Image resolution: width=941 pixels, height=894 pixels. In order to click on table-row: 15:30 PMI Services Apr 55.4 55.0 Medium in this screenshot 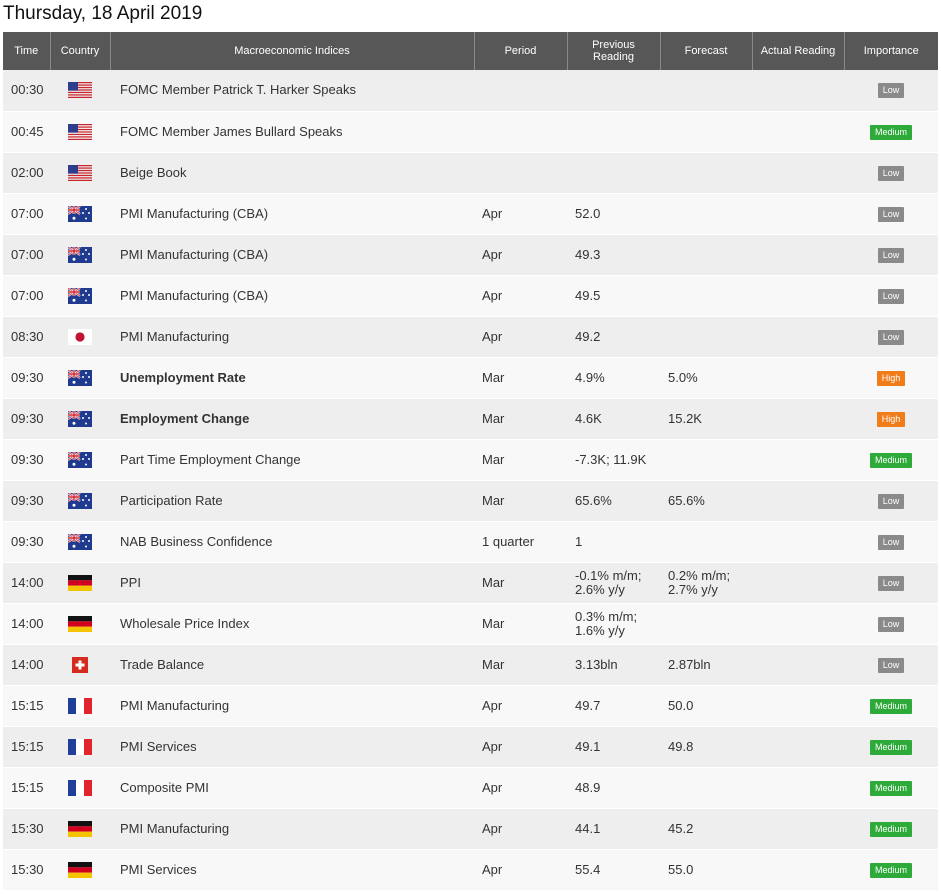, I will do `click(470, 870)`.